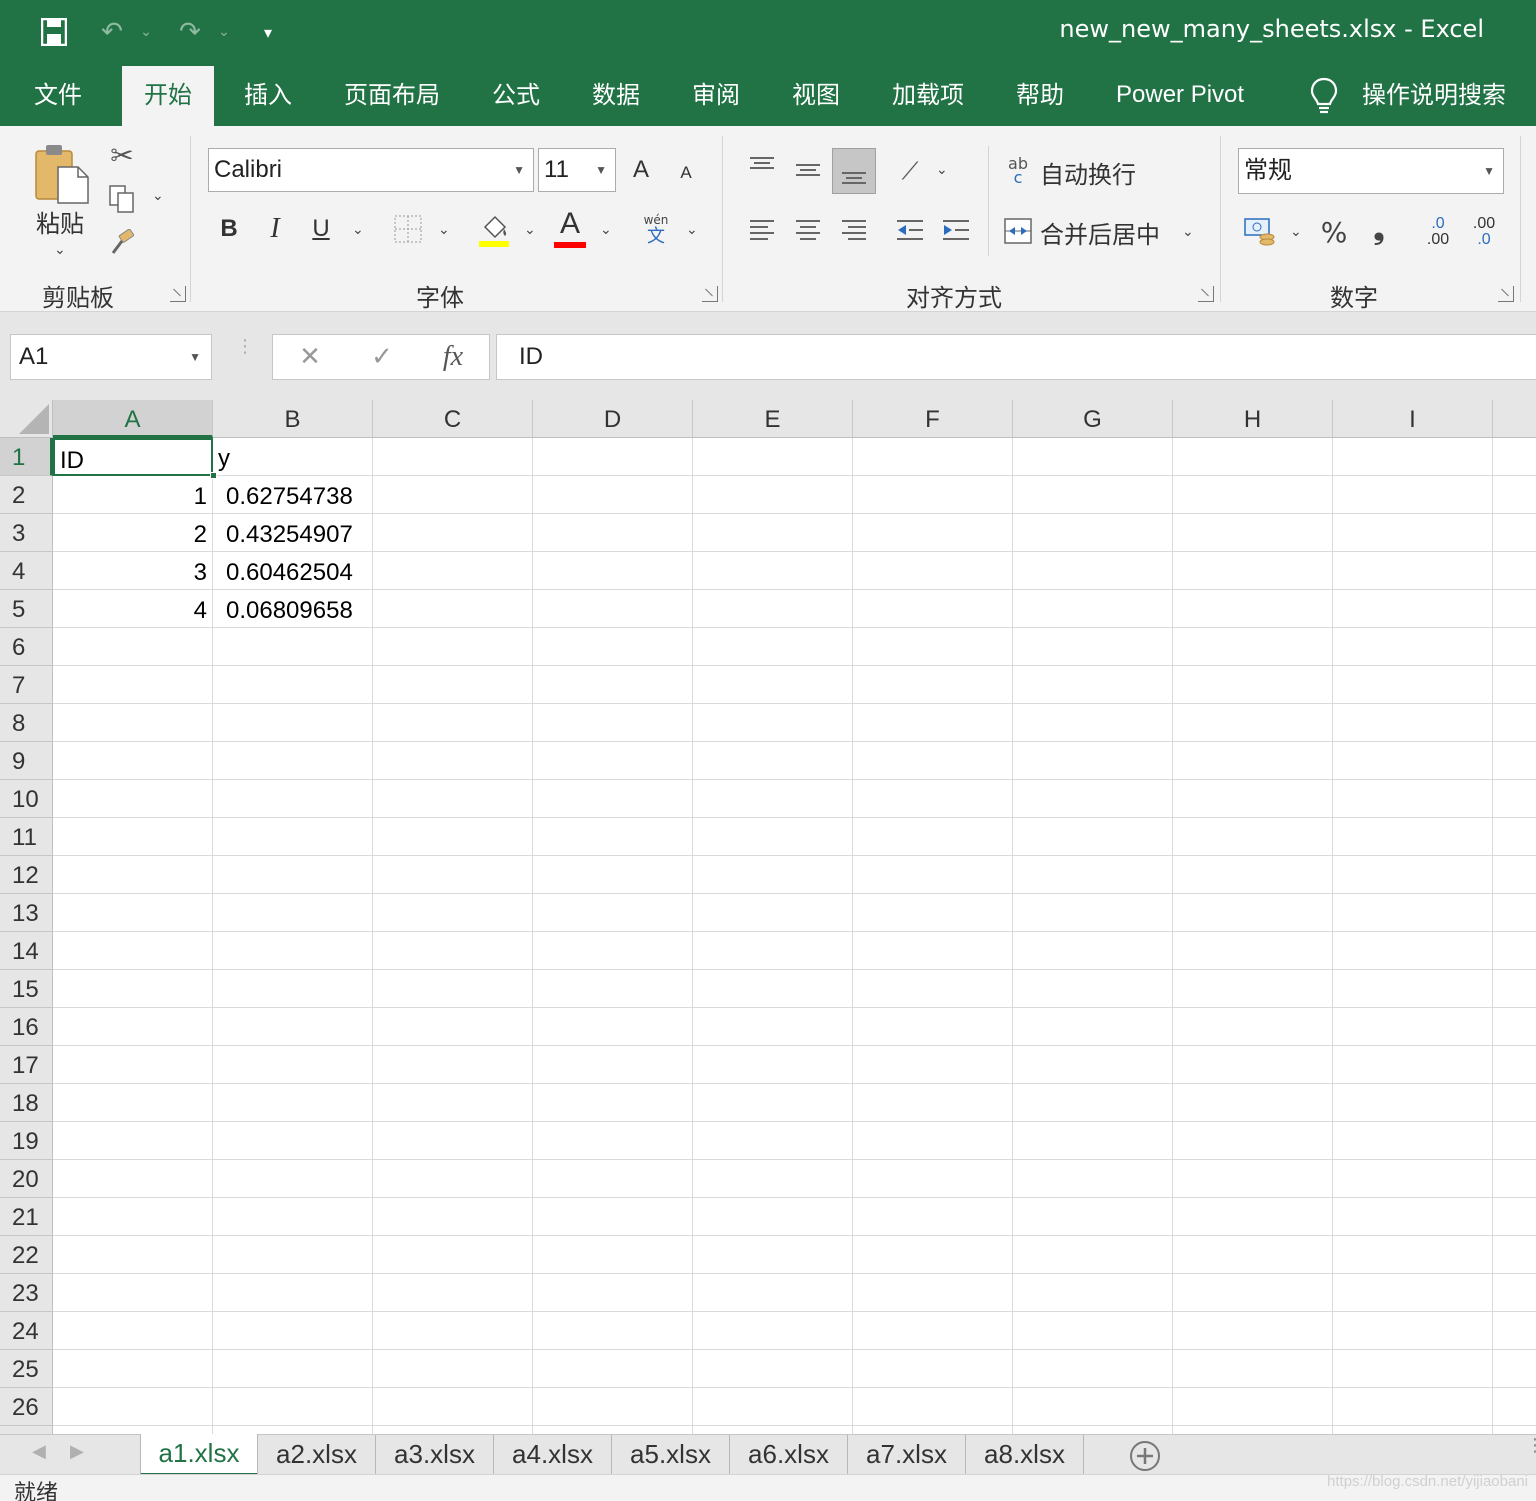 The image size is (1536, 1501). Describe the element at coordinates (1514, 533) in the screenshot. I see `cell-j3` at that location.